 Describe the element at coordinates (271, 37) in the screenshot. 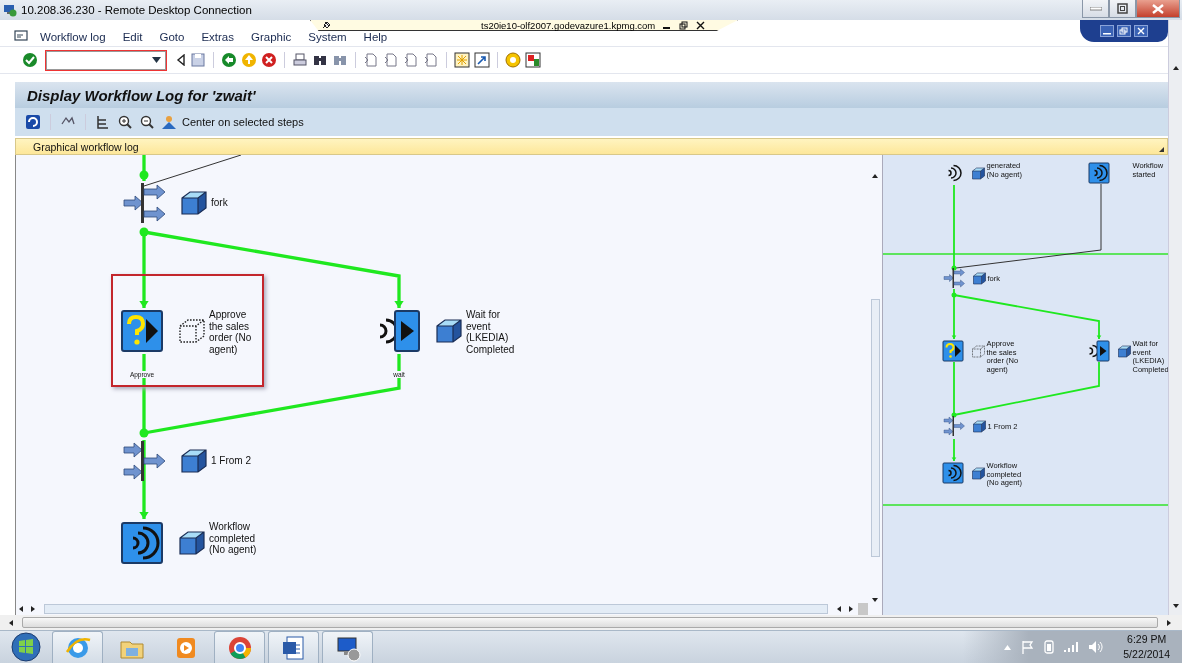

I see `menu-item: Graphic` at that location.